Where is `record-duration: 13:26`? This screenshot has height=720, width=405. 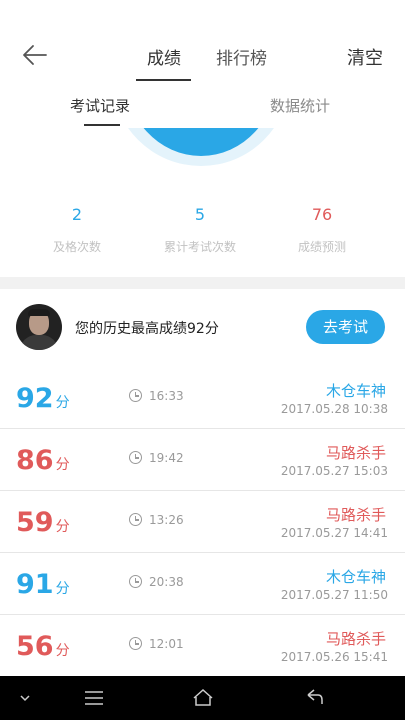 record-duration: 13:26 is located at coordinates (166, 520).